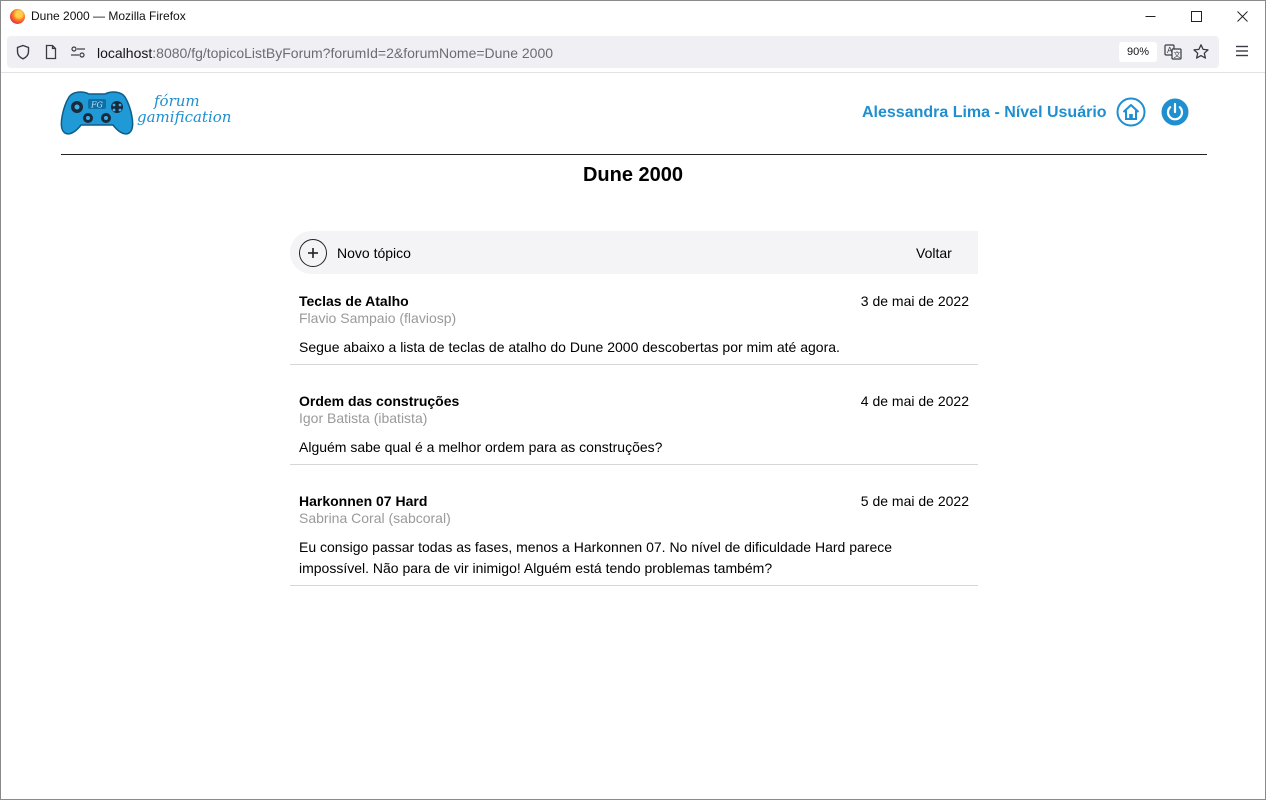 This screenshot has width=1266, height=800. Describe the element at coordinates (914, 501) in the screenshot. I see `topic-date: 5 de mai de 2022` at that location.